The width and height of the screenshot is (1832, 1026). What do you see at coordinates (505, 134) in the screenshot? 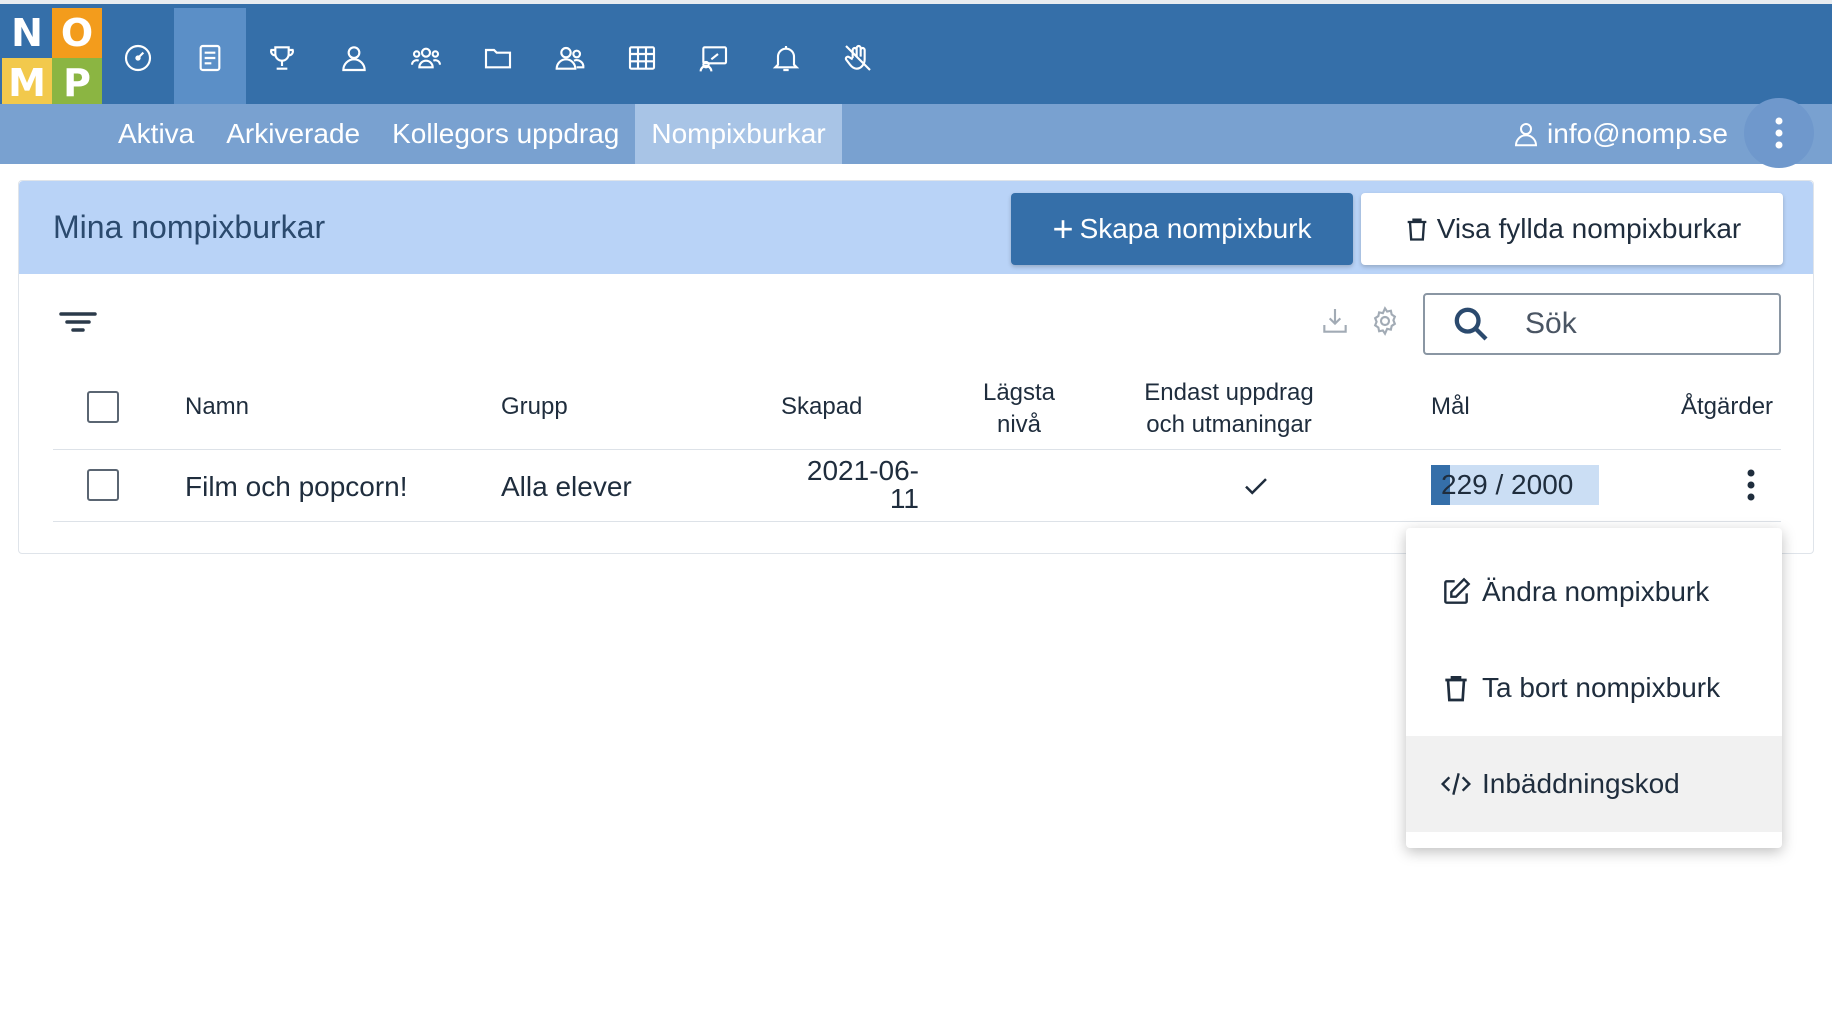
I see `tab-kollegors-uppdrag: Kollegors uppdrag` at bounding box center [505, 134].